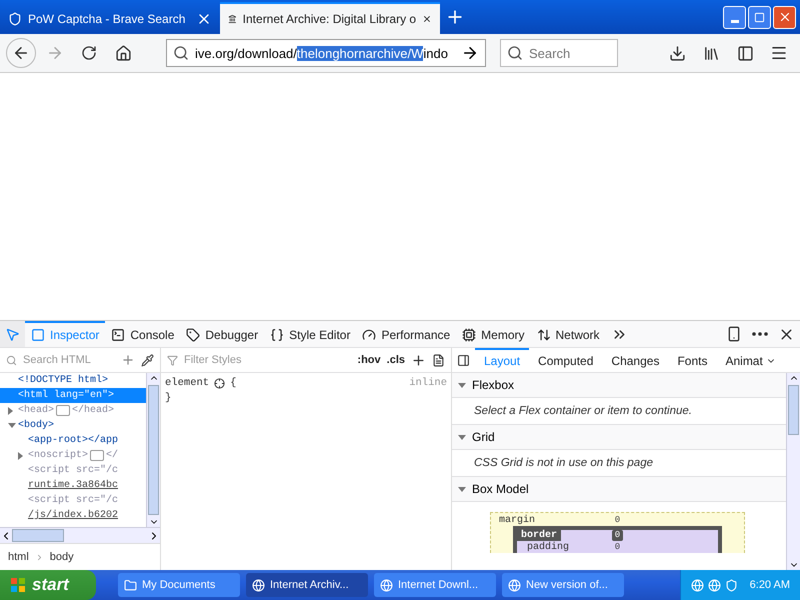  Describe the element at coordinates (73, 440) in the screenshot. I see `markup-node: <app-root></app` at that location.